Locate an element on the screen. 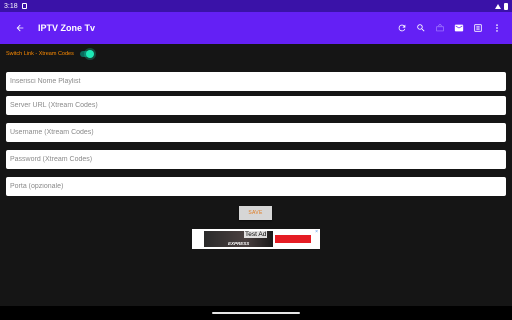 The image size is (512, 320). mail-icon is located at coordinates (458, 28).